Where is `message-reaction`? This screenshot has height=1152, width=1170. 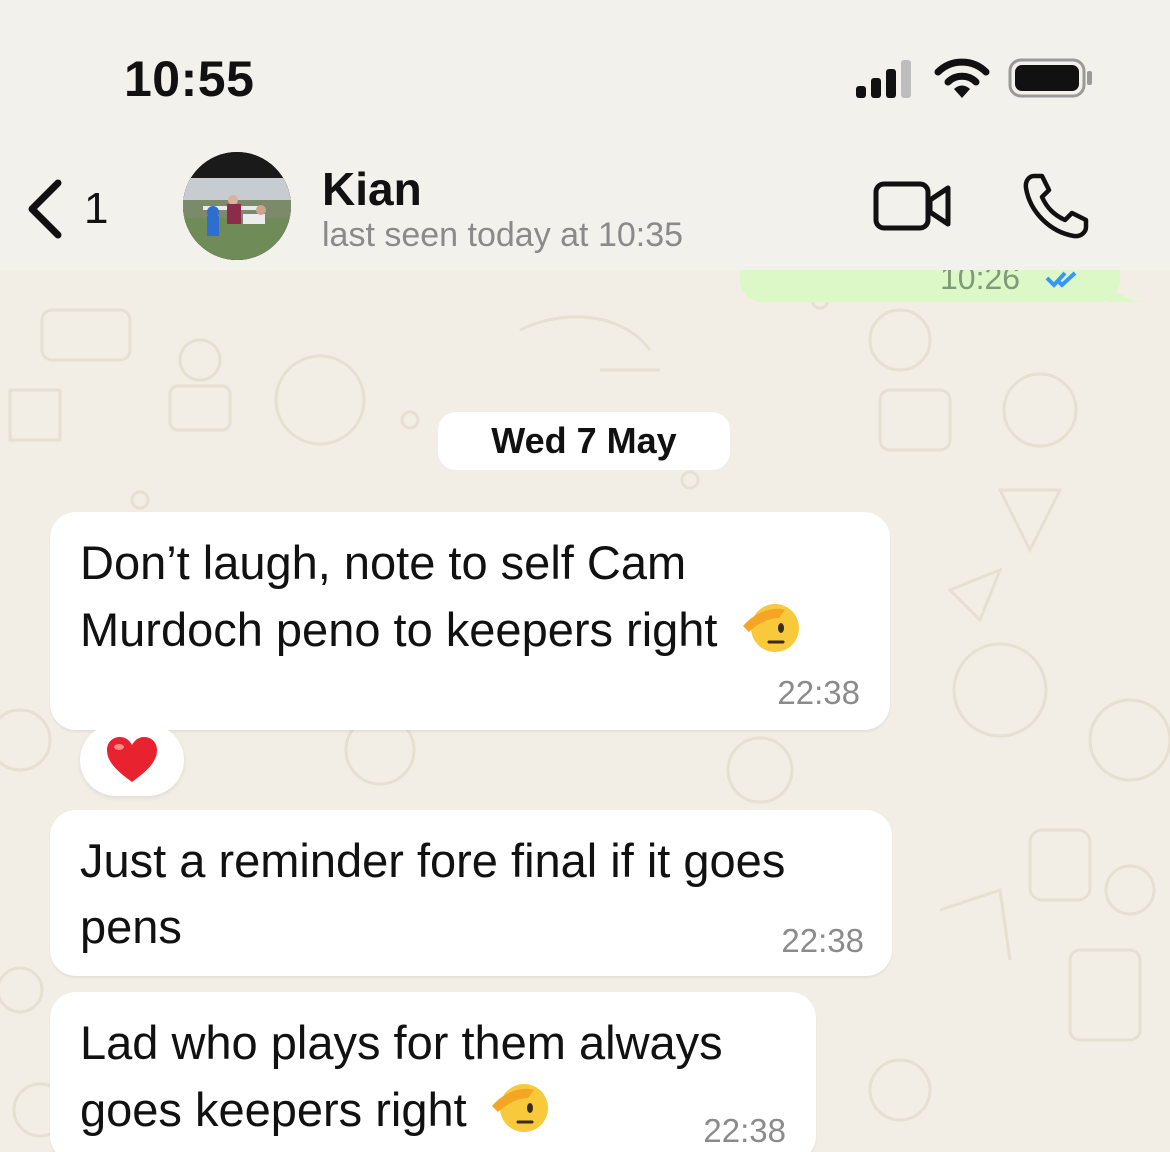 message-reaction is located at coordinates (132, 760).